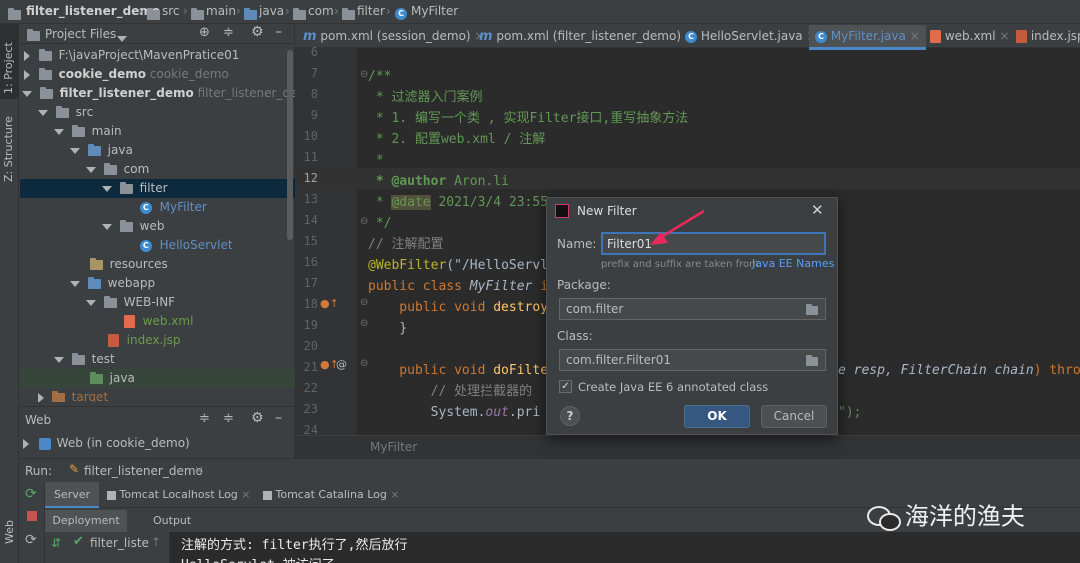 This screenshot has width=1080, height=563. Describe the element at coordinates (31, 494) in the screenshot. I see `rerun-icon: ⟳` at that location.